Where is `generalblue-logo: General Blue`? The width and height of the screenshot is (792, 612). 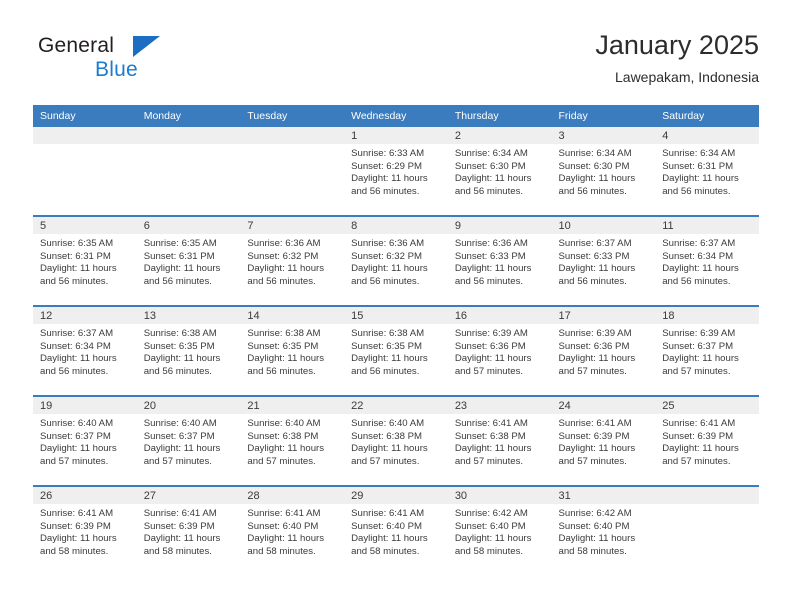 generalblue-logo: General Blue is located at coordinates (163, 62).